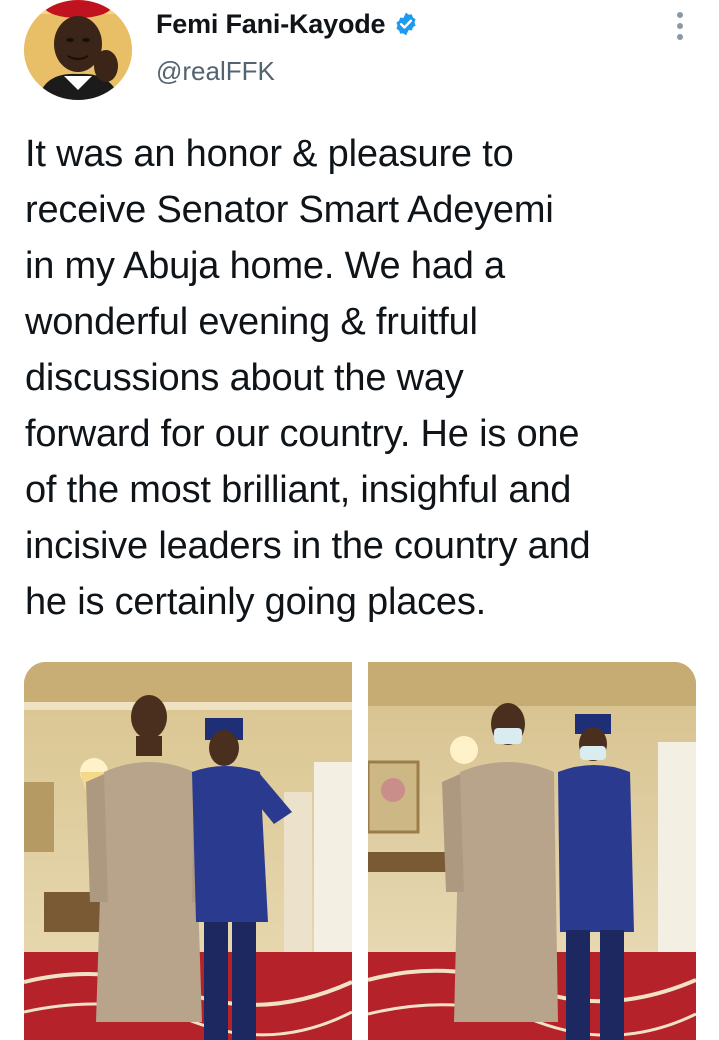 This screenshot has width=719, height=1040. I want to click on author-handle: @realFFK, so click(215, 71).